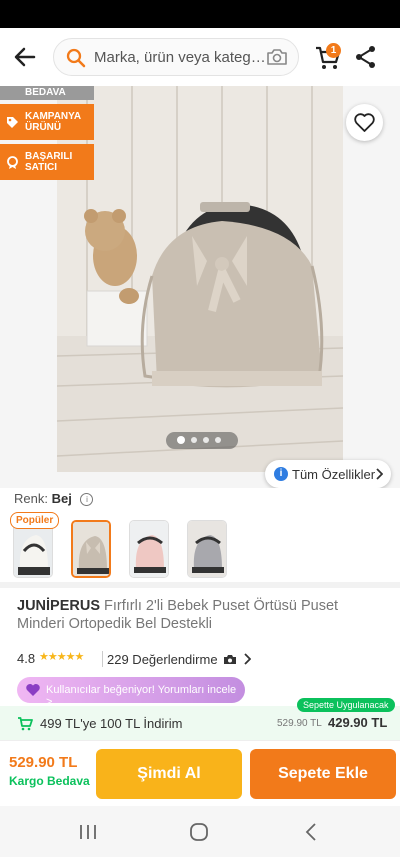 Image resolution: width=400 pixels, height=857 pixels. What do you see at coordinates (162, 659) in the screenshot?
I see `review-count-label: 229 Değerlendirme` at bounding box center [162, 659].